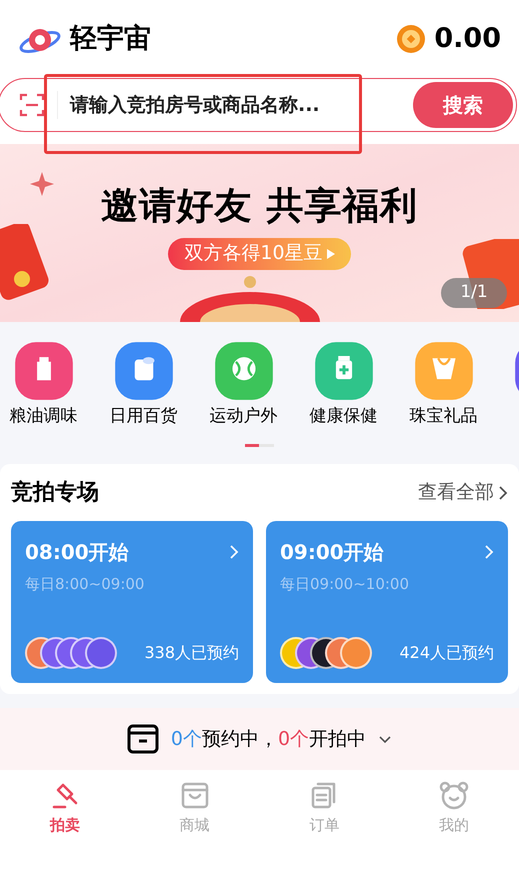 This screenshot has width=519, height=884. Describe the element at coordinates (77, 552) in the screenshot. I see `session-title: 08:00开始` at that location.